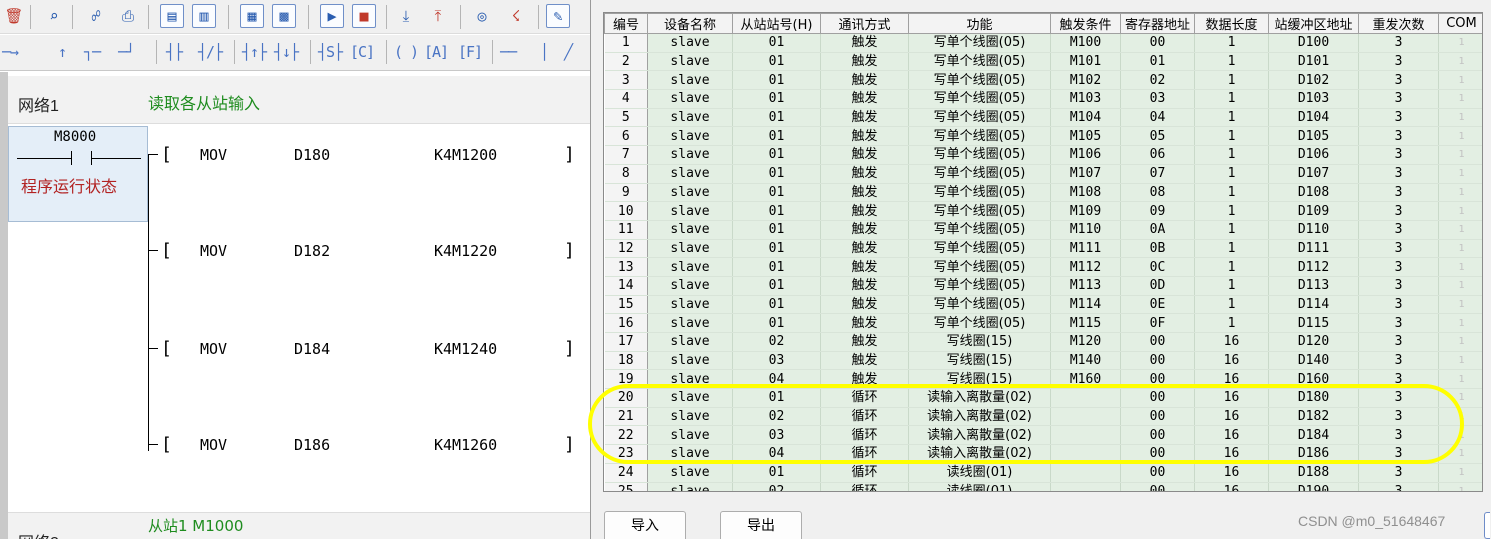  I want to click on table-row: 25 slave 02 循环 读线圈(01) 00 16 D190 3 1, so click(1043, 486).